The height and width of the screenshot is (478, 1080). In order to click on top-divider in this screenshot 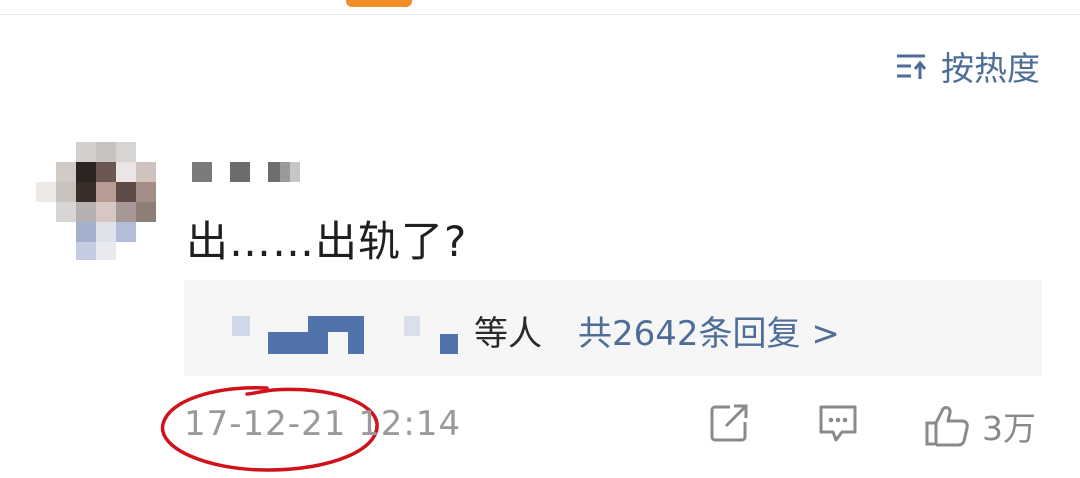, I will do `click(540, 14)`.